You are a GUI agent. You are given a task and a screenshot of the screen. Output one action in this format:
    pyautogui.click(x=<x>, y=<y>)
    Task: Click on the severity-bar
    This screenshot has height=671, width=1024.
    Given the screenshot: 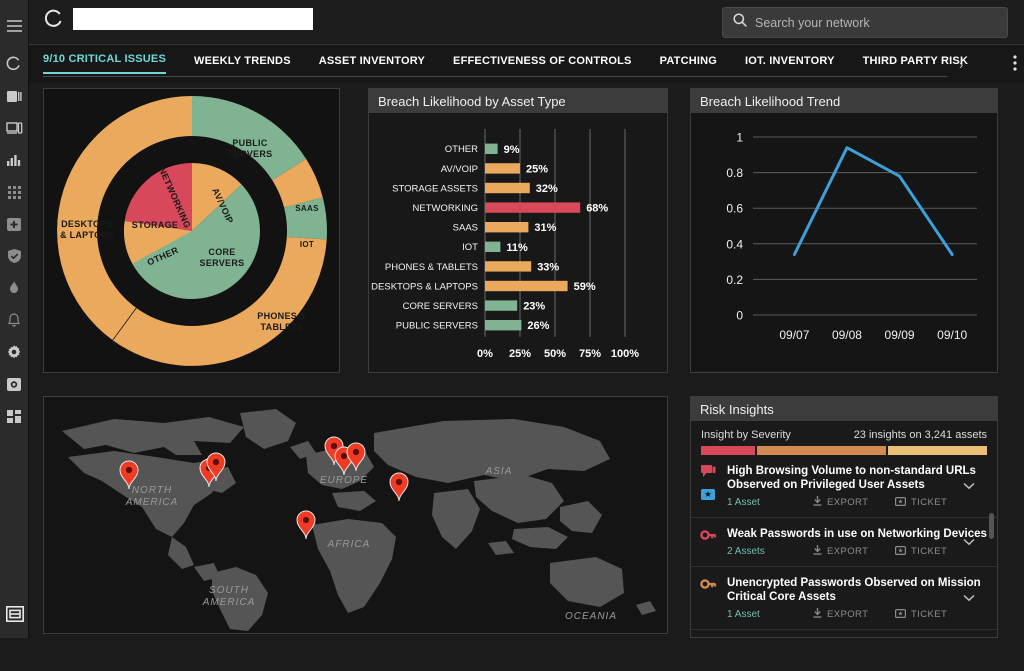 What is the action you would take?
    pyautogui.click(x=844, y=450)
    